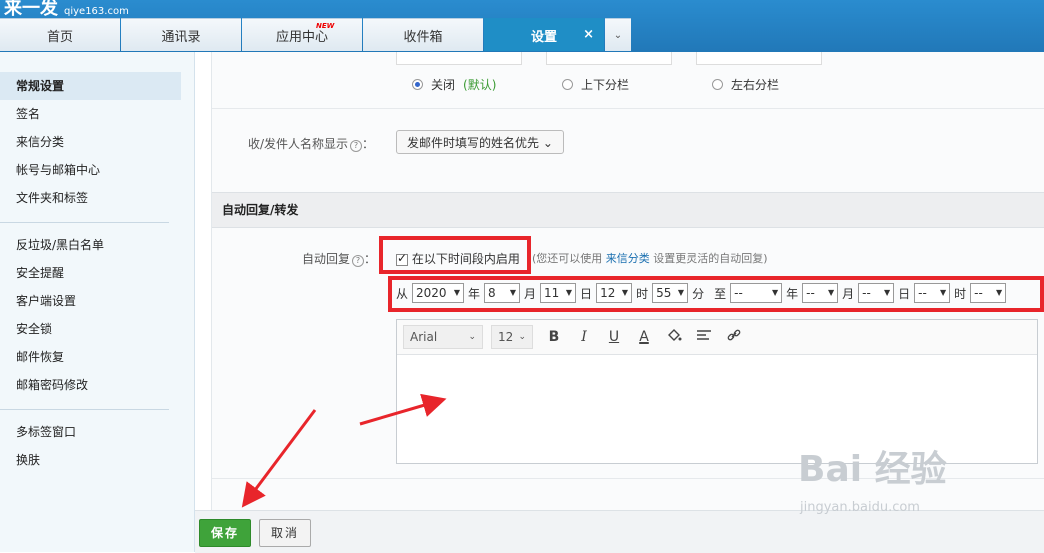 The height and width of the screenshot is (553, 1044). What do you see at coordinates (872, 469) in the screenshot?
I see `watermark-logo: Bai 经验` at bounding box center [872, 469].